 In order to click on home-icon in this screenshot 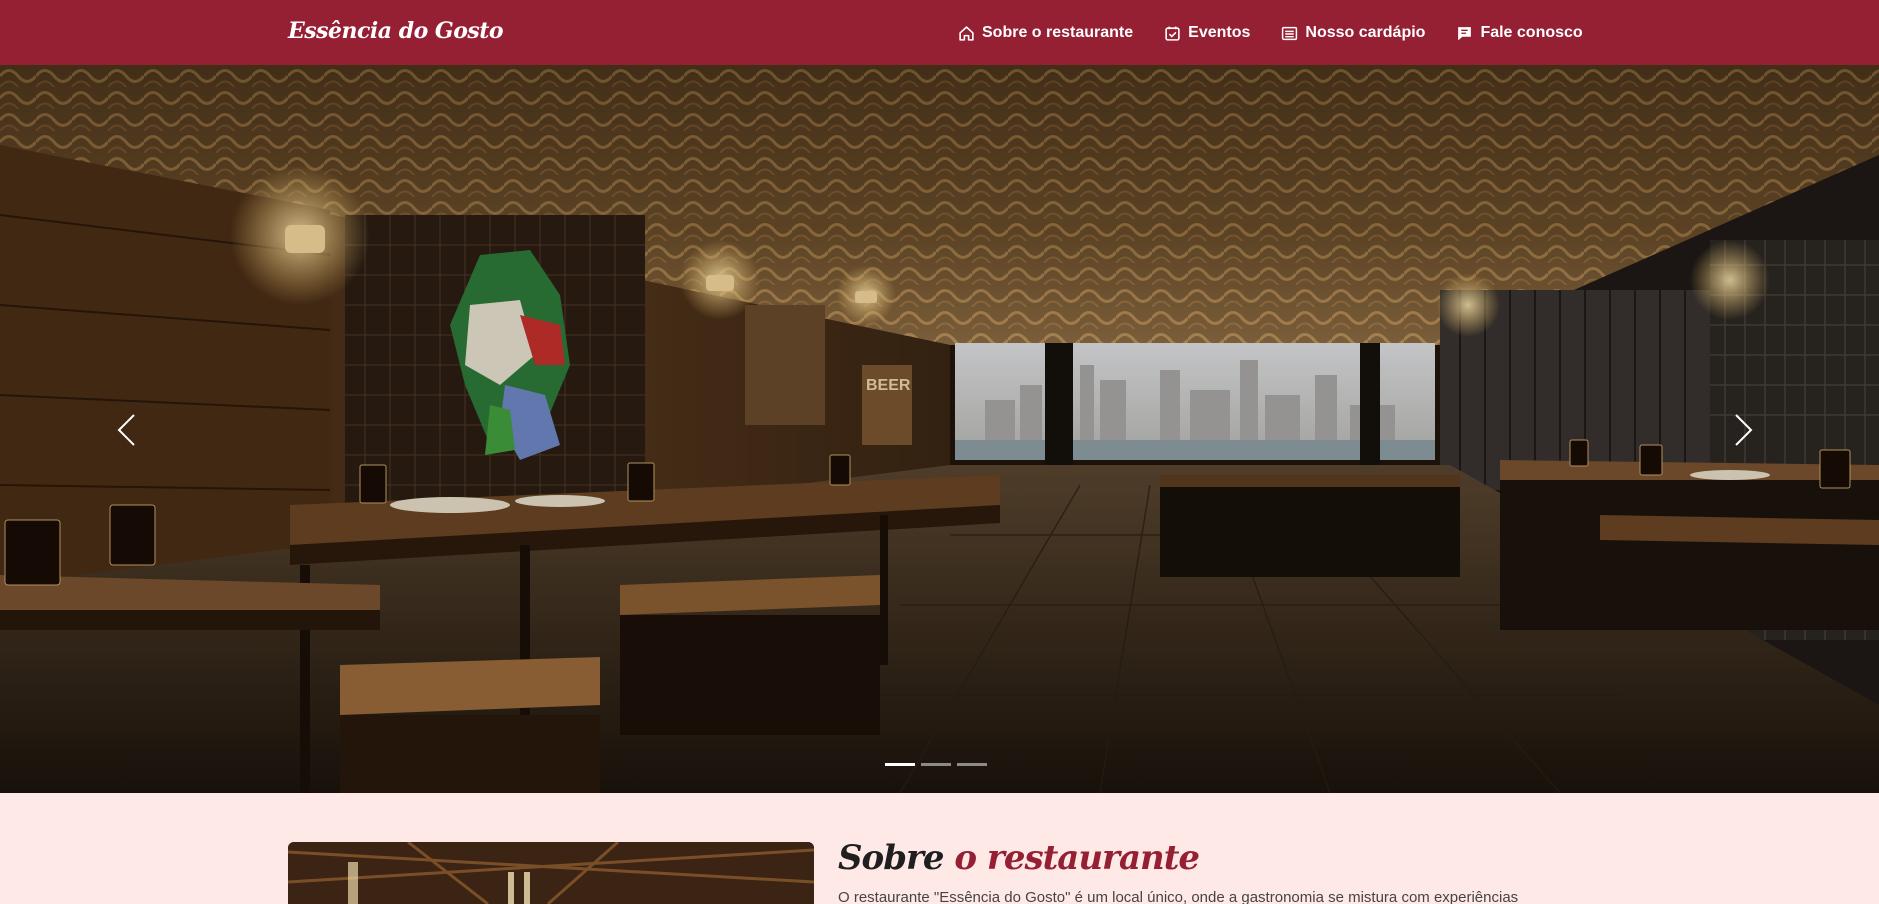, I will do `click(966, 33)`.